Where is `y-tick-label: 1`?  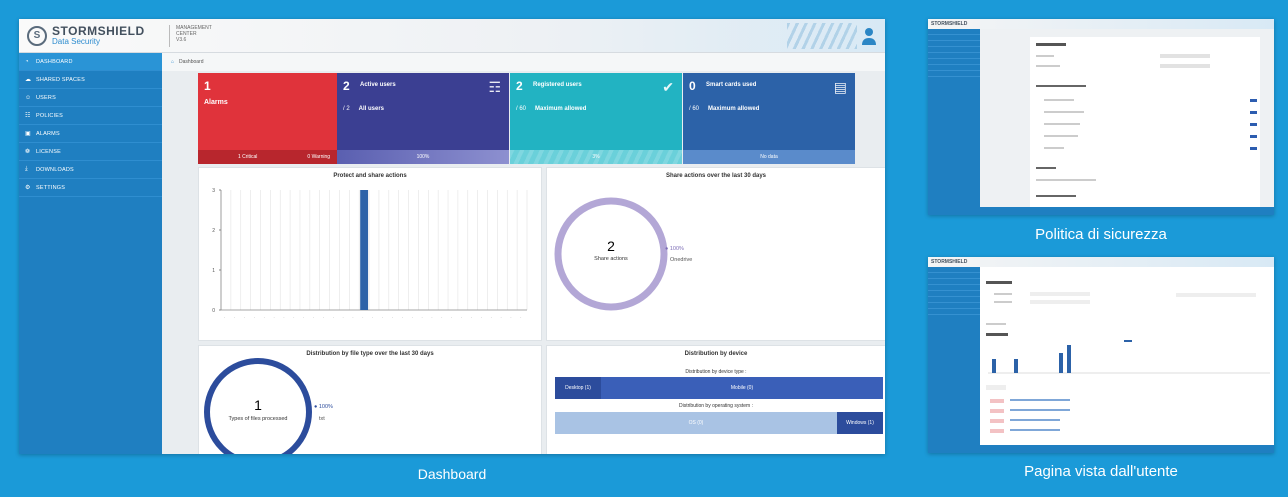
y-tick-label: 1 is located at coordinates (213, 271).